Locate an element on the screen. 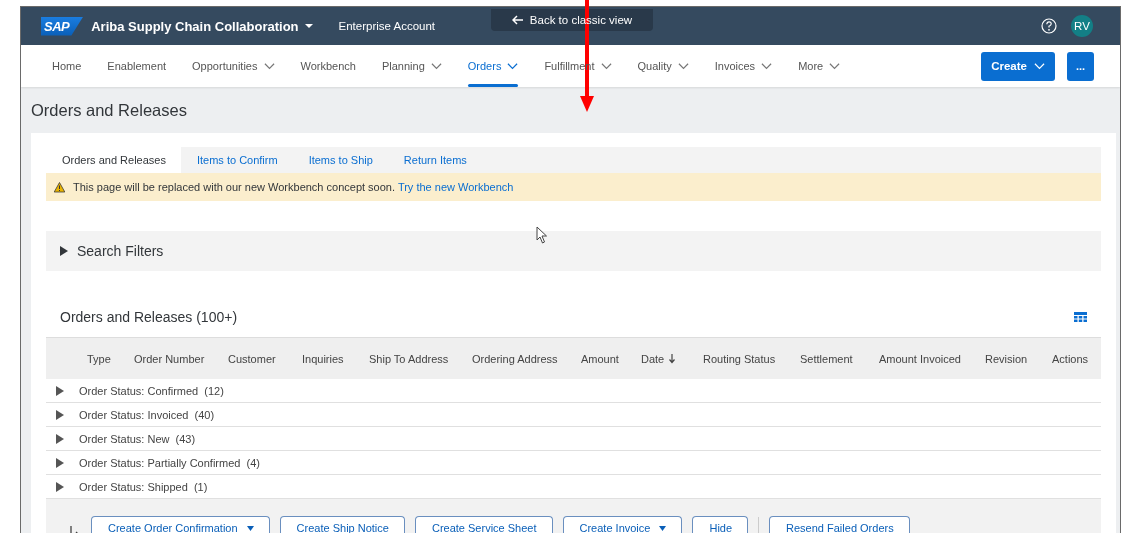 Image resolution: width=1141 pixels, height=533 pixels. nav-tab: Opportunities is located at coordinates (233, 66).